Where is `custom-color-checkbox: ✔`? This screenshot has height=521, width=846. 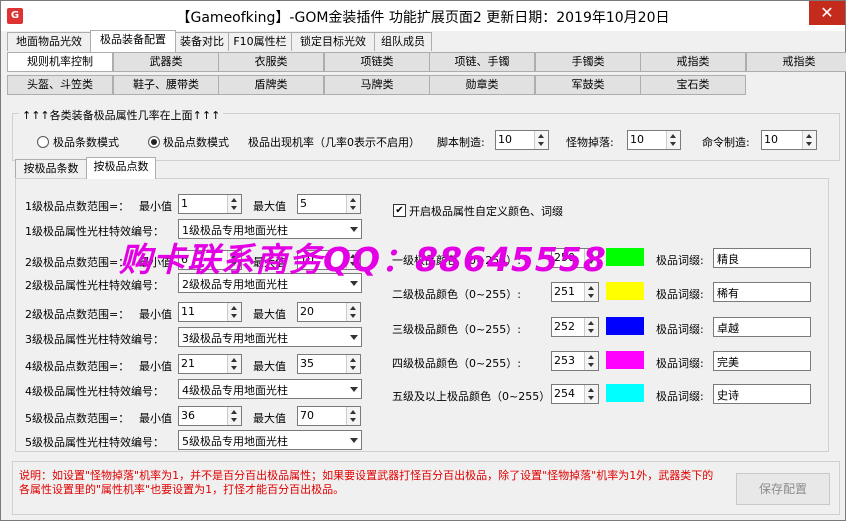 custom-color-checkbox: ✔ is located at coordinates (399, 210).